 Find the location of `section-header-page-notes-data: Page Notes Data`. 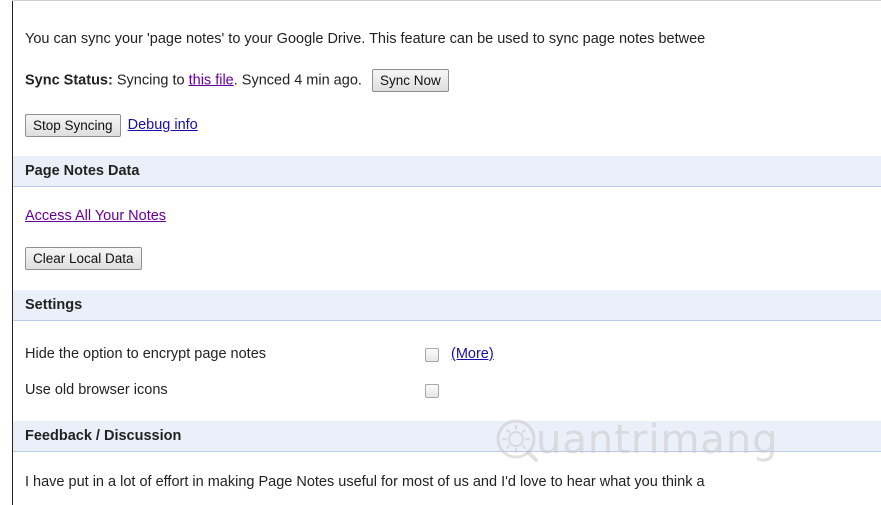

section-header-page-notes-data: Page Notes Data is located at coordinates (447, 171).